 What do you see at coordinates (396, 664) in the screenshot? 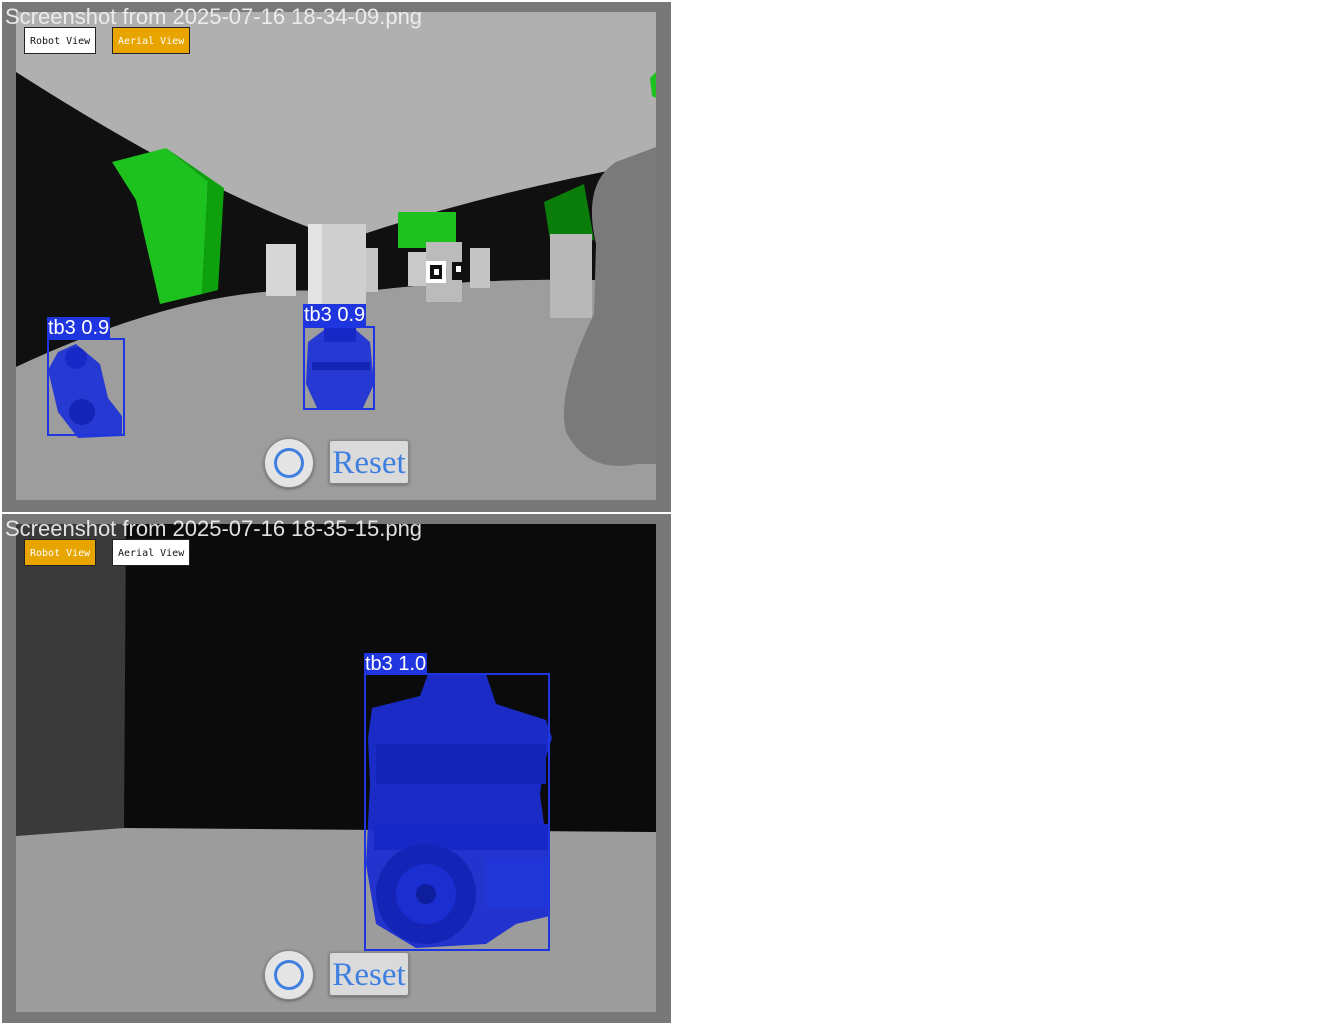
I see `detection-label: tb3 1.0` at bounding box center [396, 664].